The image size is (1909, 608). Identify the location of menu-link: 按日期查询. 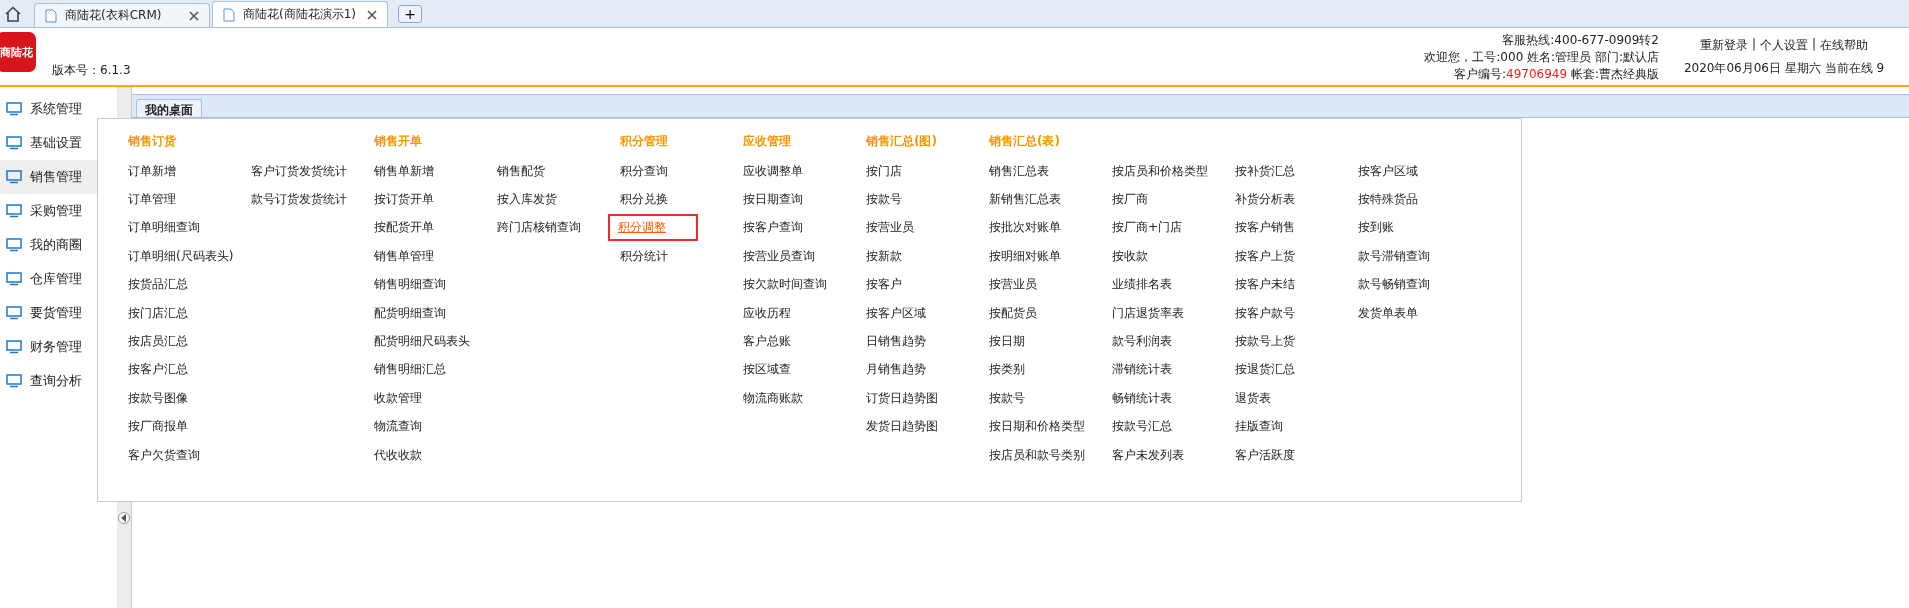
(773, 200).